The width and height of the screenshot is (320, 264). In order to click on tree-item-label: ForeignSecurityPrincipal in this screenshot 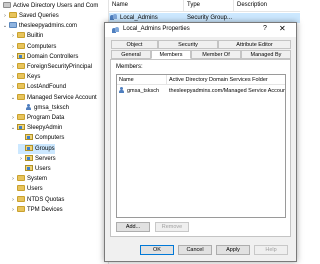, I will do `click(60, 67)`.